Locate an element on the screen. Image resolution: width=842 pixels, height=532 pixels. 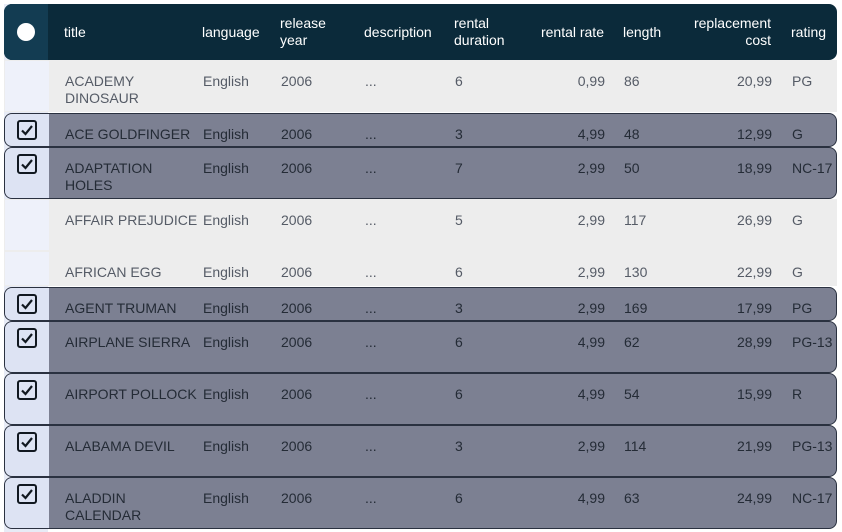
select-all-cell is located at coordinates (26, 32).